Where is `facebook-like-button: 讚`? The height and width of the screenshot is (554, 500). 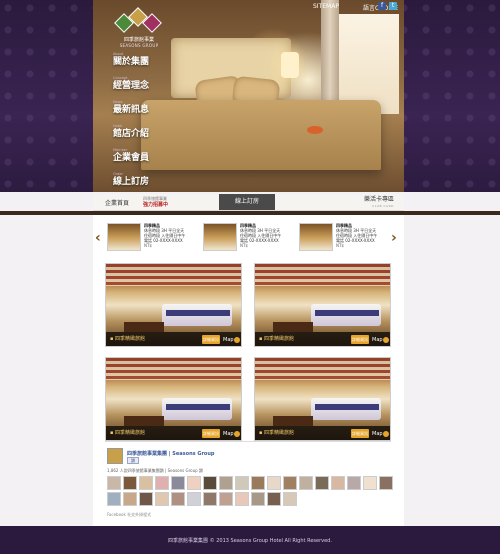
facebook-like-button: 讚 is located at coordinates (133, 460).